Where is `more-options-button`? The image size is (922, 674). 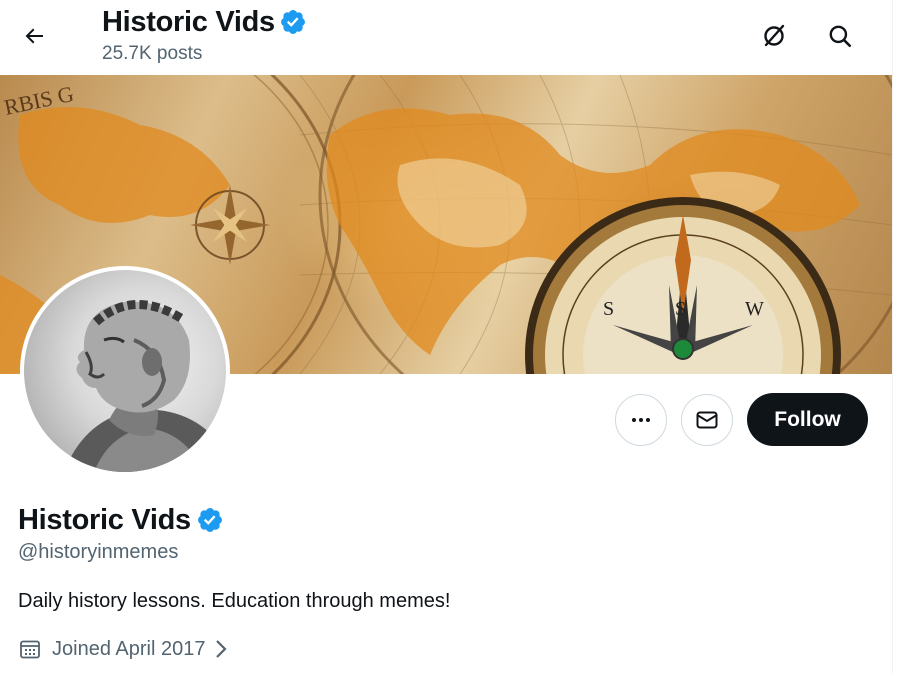
more-options-button is located at coordinates (641, 420).